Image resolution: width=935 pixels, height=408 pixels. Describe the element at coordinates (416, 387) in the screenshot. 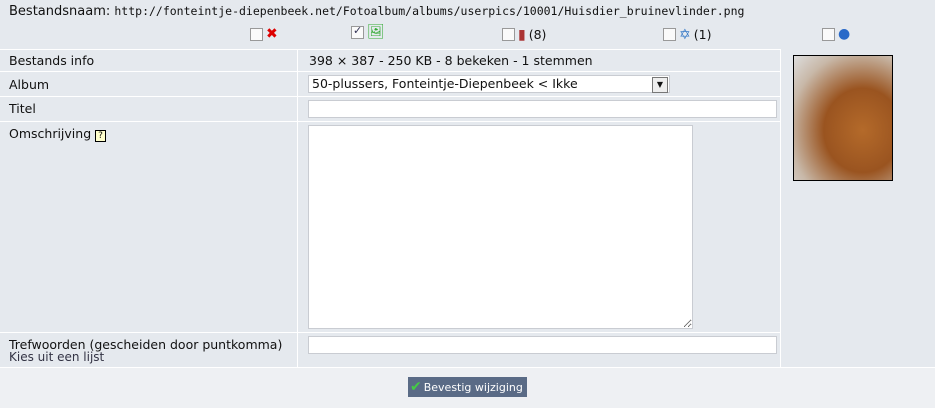

I see `checkmark-icon: ✔` at that location.